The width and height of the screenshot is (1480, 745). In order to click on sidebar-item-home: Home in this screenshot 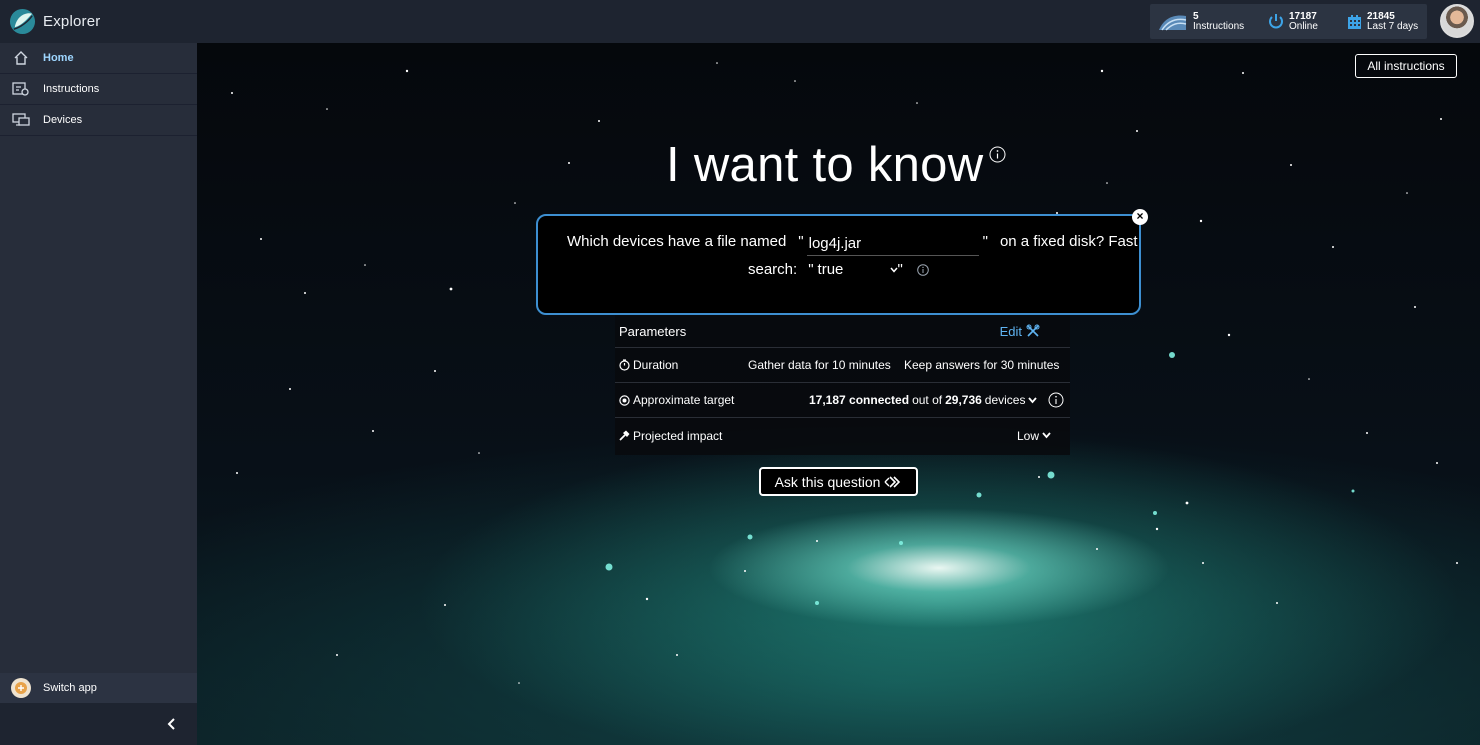, I will do `click(98, 58)`.